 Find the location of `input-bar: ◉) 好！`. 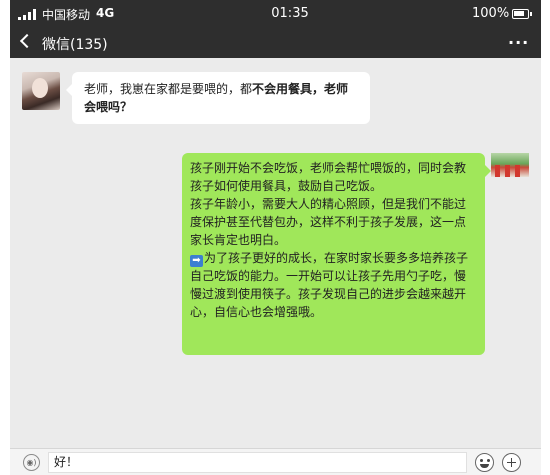

input-bar: ◉) 好！ is located at coordinates (275, 461).